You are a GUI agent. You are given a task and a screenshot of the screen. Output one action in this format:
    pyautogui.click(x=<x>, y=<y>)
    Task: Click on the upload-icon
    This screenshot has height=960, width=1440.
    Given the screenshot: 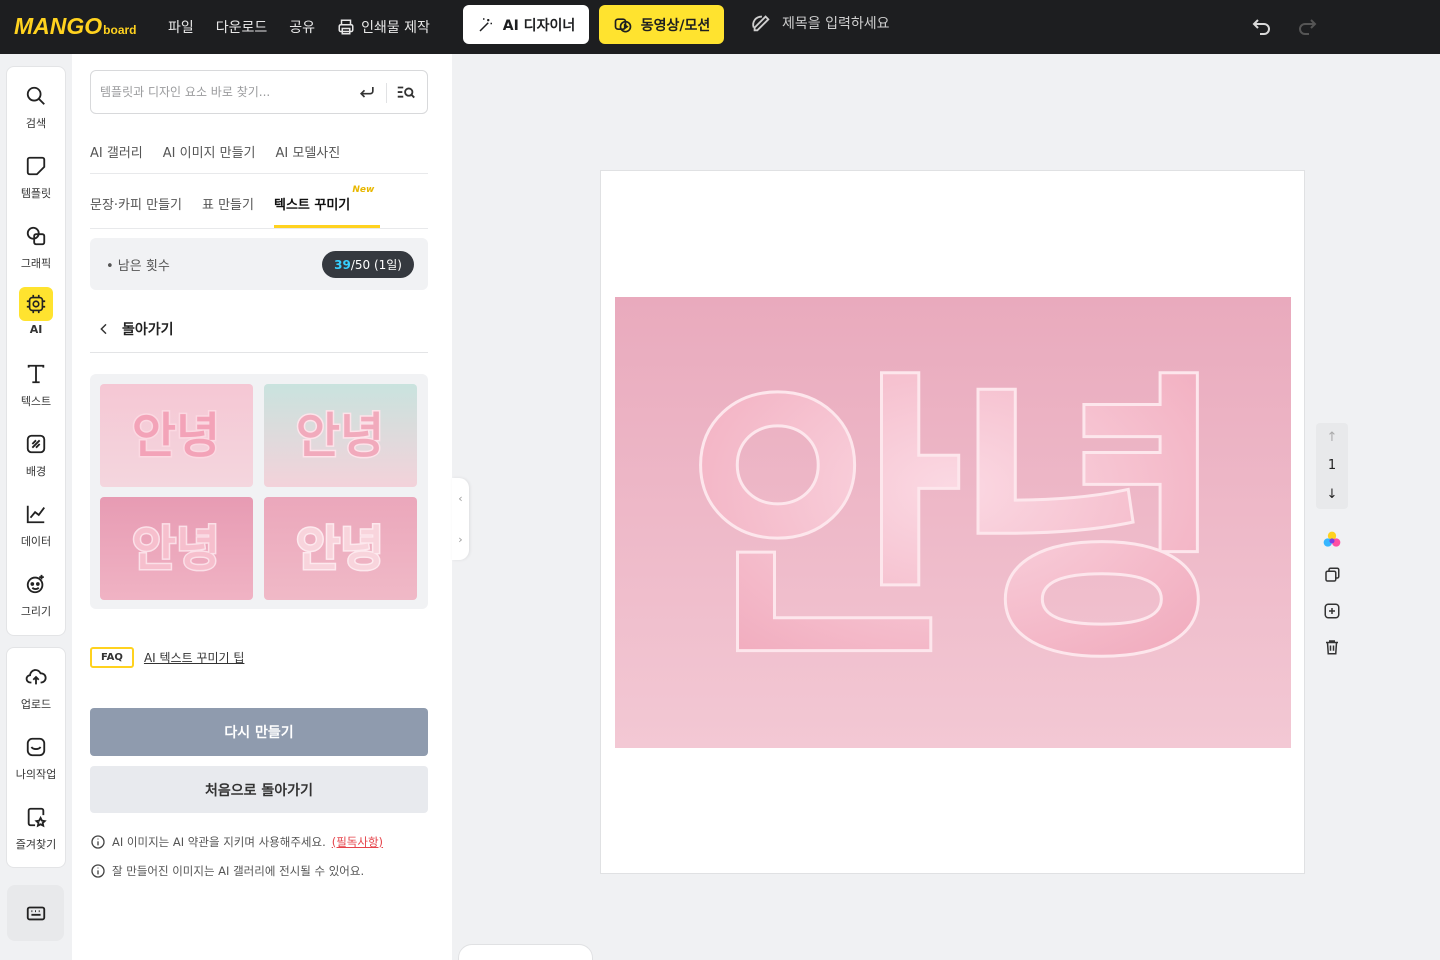 What is the action you would take?
    pyautogui.click(x=36, y=677)
    